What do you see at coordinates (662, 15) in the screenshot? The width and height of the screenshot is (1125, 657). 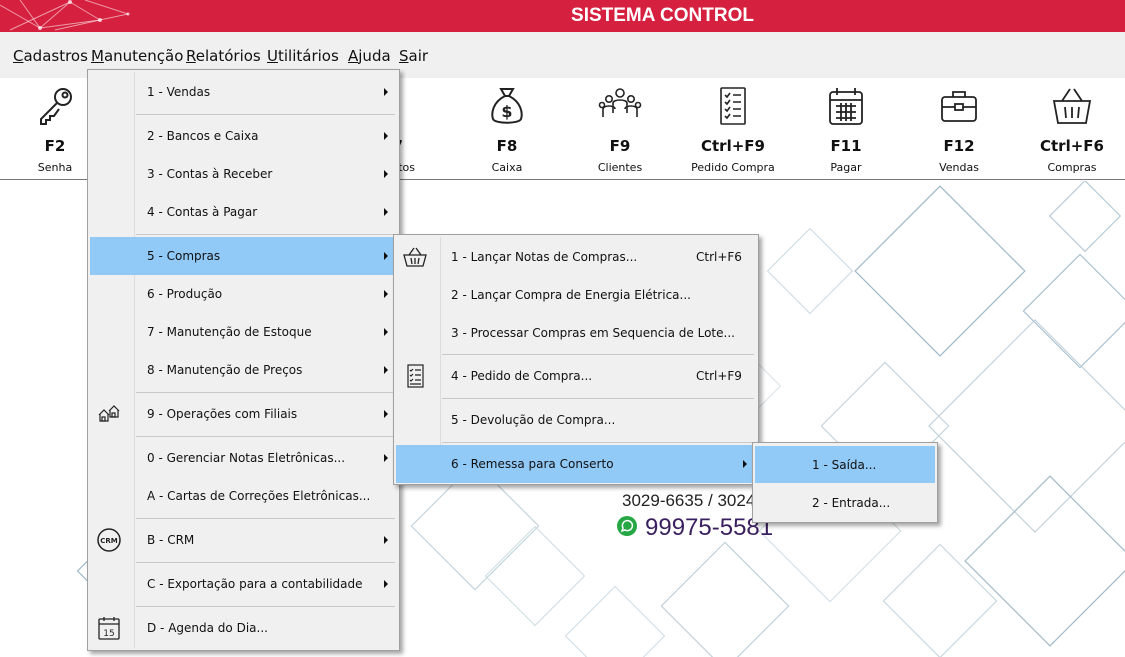 I see `app-title: SISTEMA CONTROL` at bounding box center [662, 15].